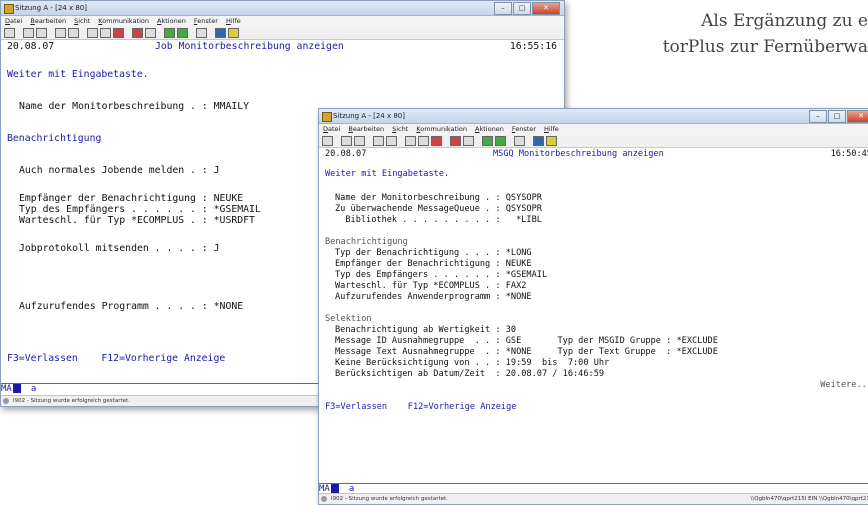 The width and height of the screenshot is (868, 505). Describe the element at coordinates (346, 154) in the screenshot. I see `screen-date: 20.08.07` at that location.